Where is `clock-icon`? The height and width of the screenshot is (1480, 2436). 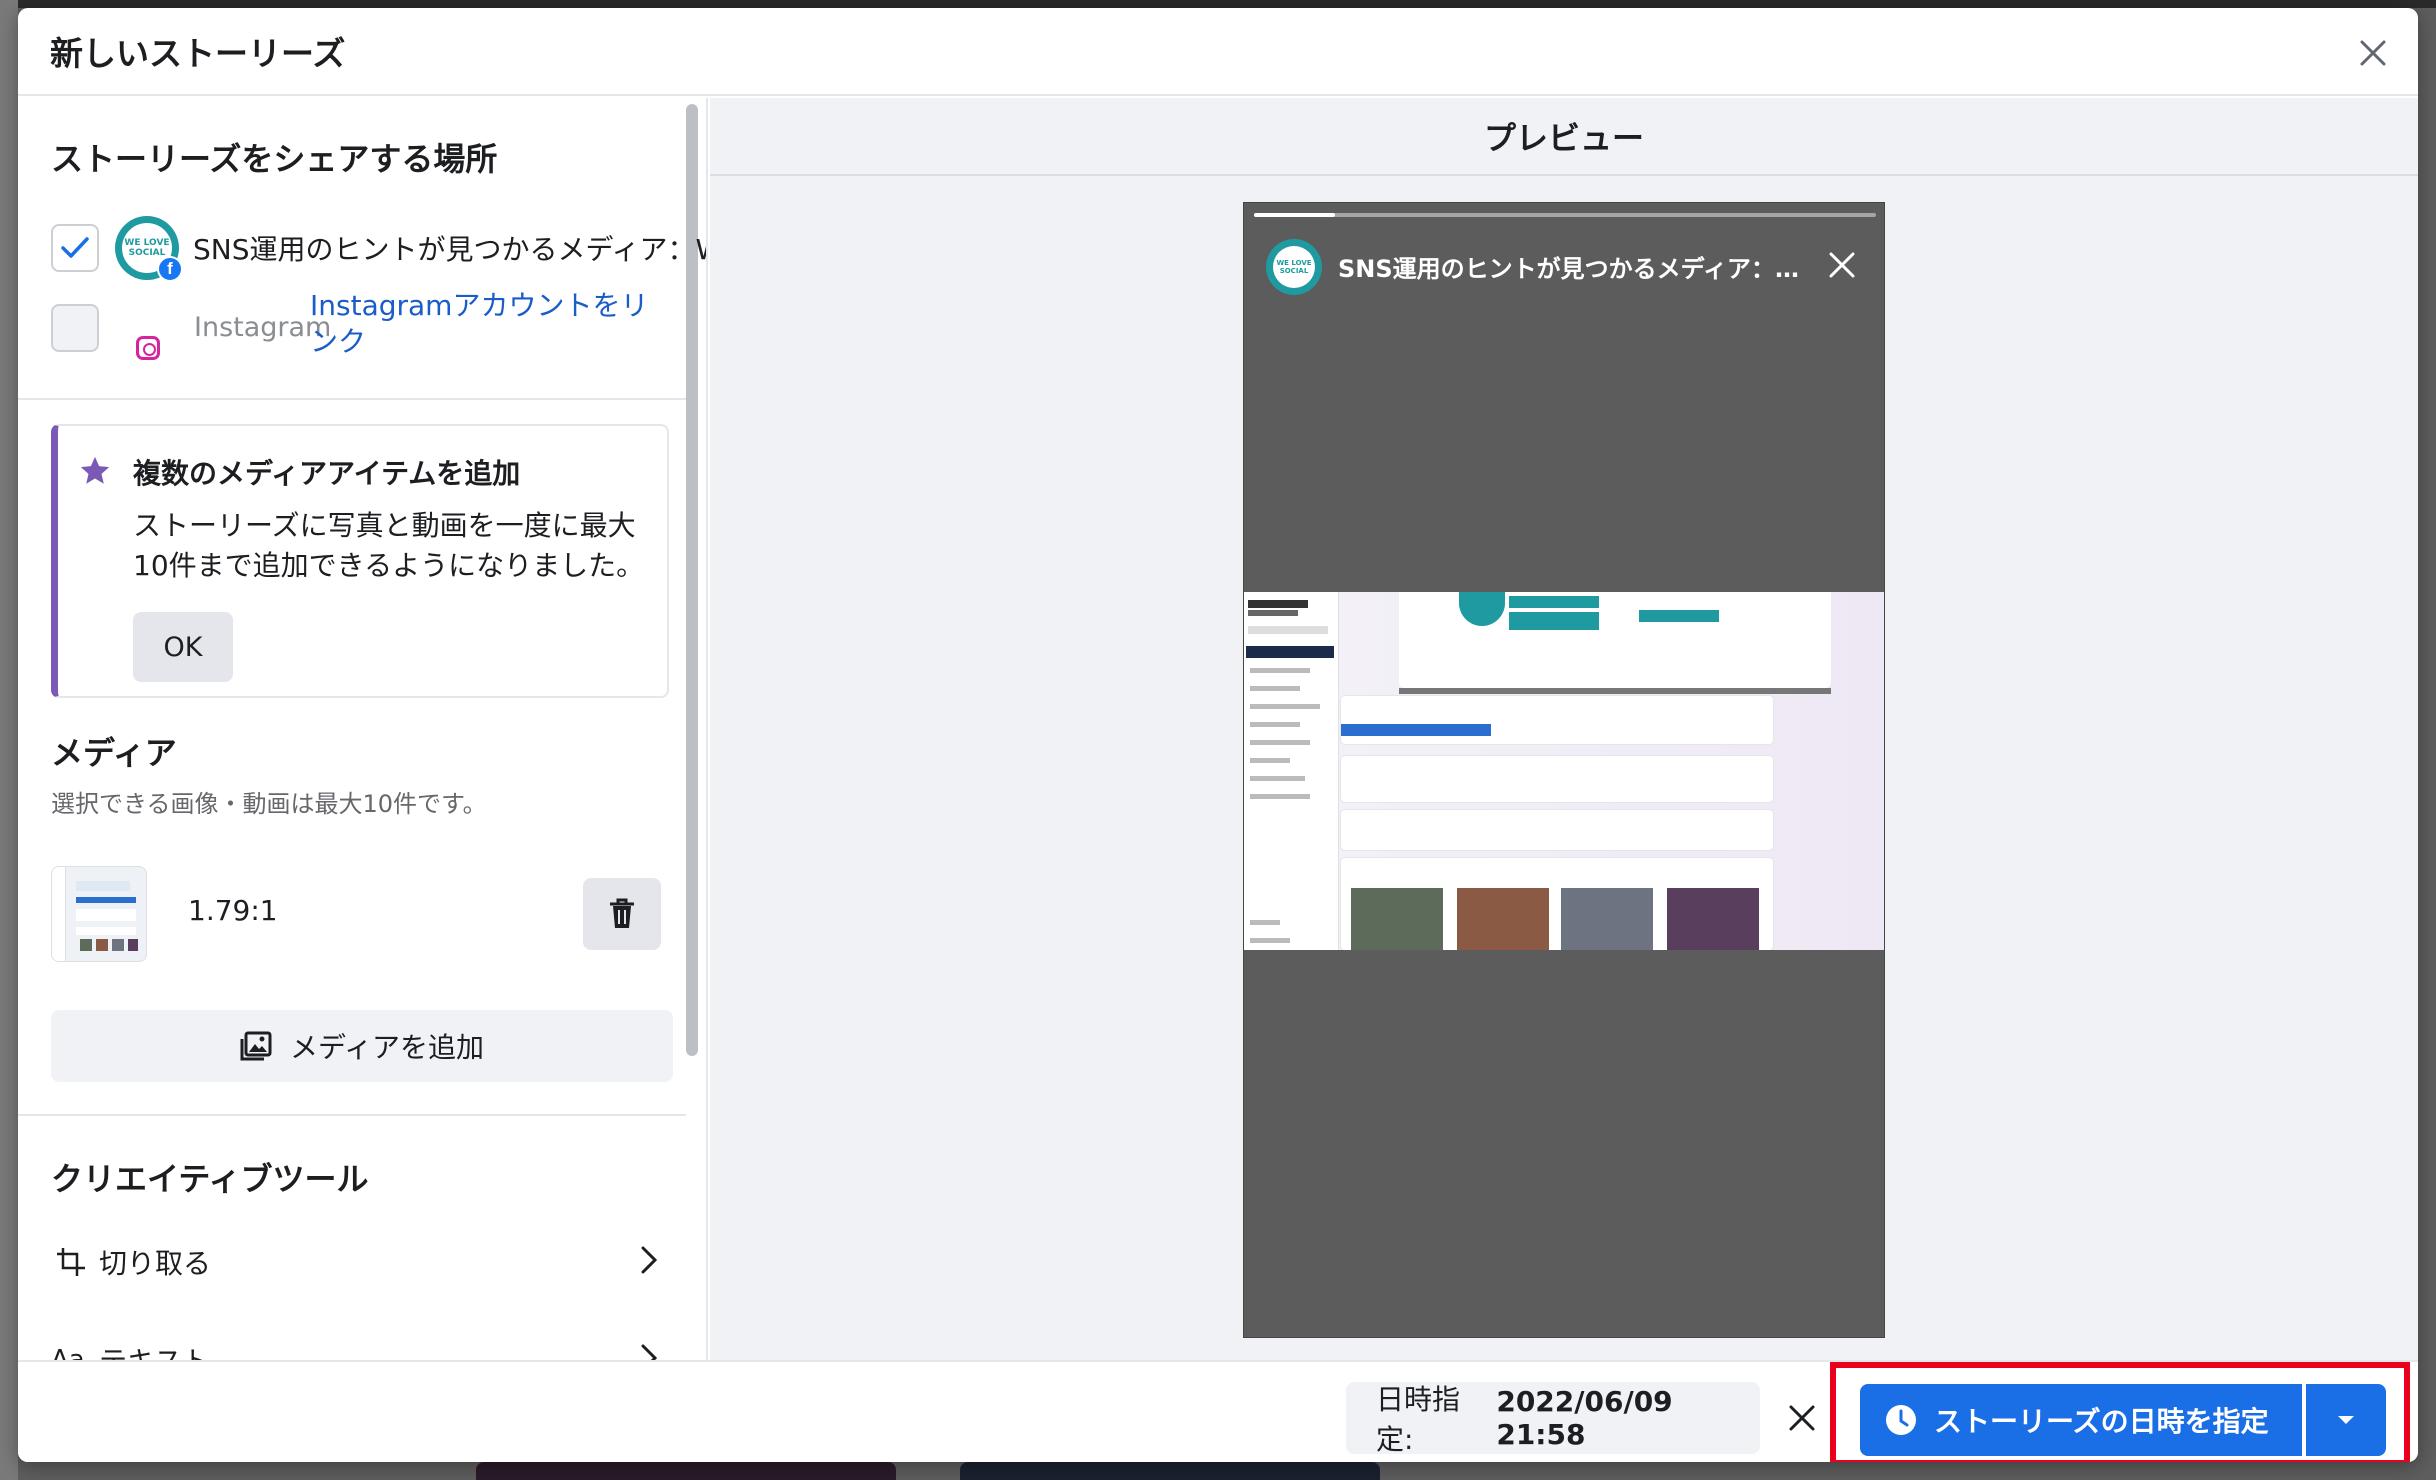 clock-icon is located at coordinates (1901, 1420).